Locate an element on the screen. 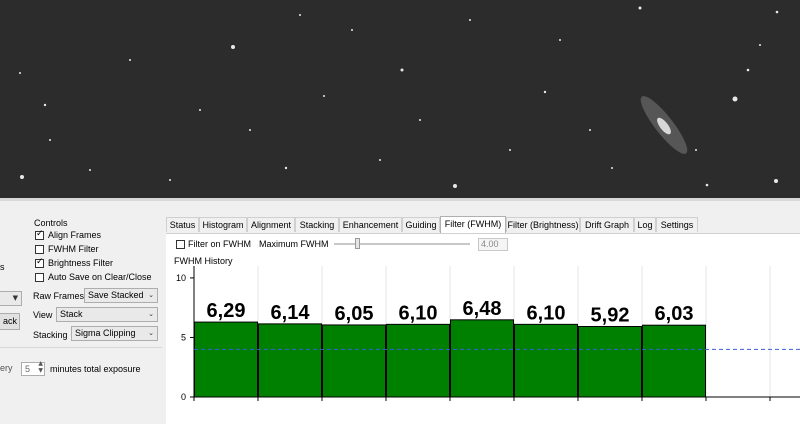 The image size is (800, 424). y-tick-label: 0 is located at coordinates (183, 397).